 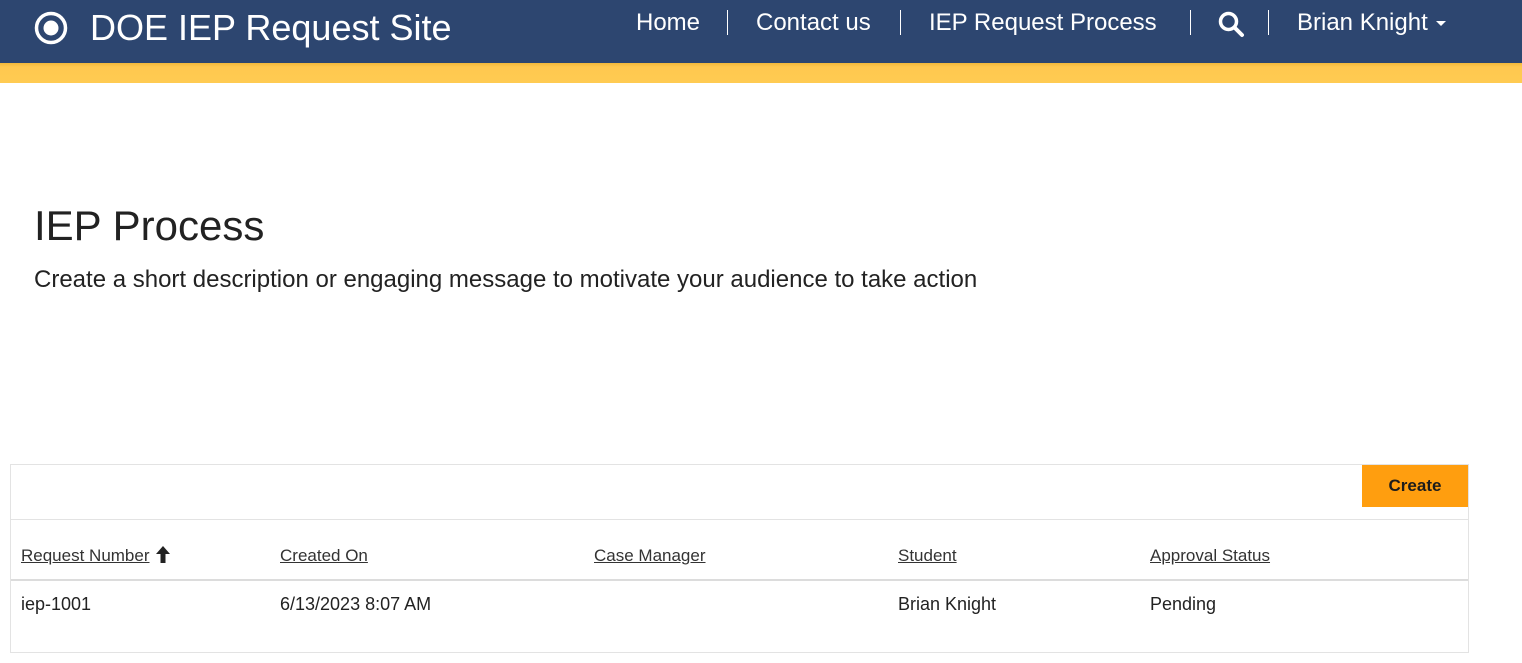 What do you see at coordinates (1043, 23) in the screenshot?
I see `nav-iep-request-process: IEP Request Process` at bounding box center [1043, 23].